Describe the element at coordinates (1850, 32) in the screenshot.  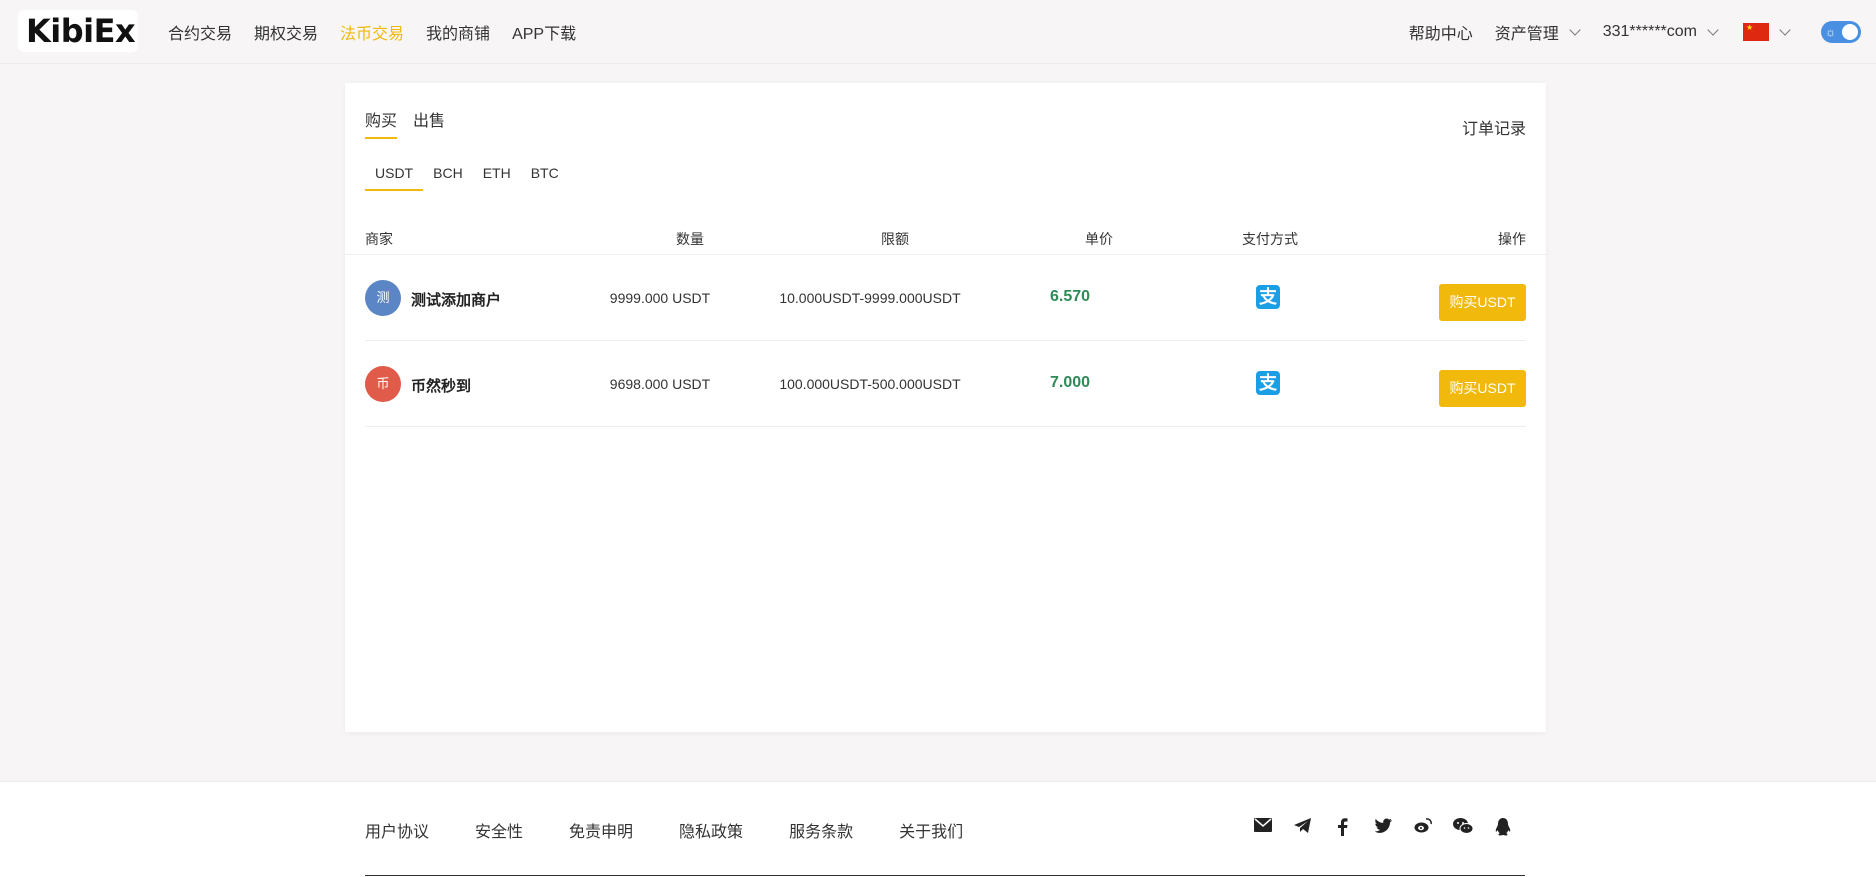
I see `toggle-knob` at that location.